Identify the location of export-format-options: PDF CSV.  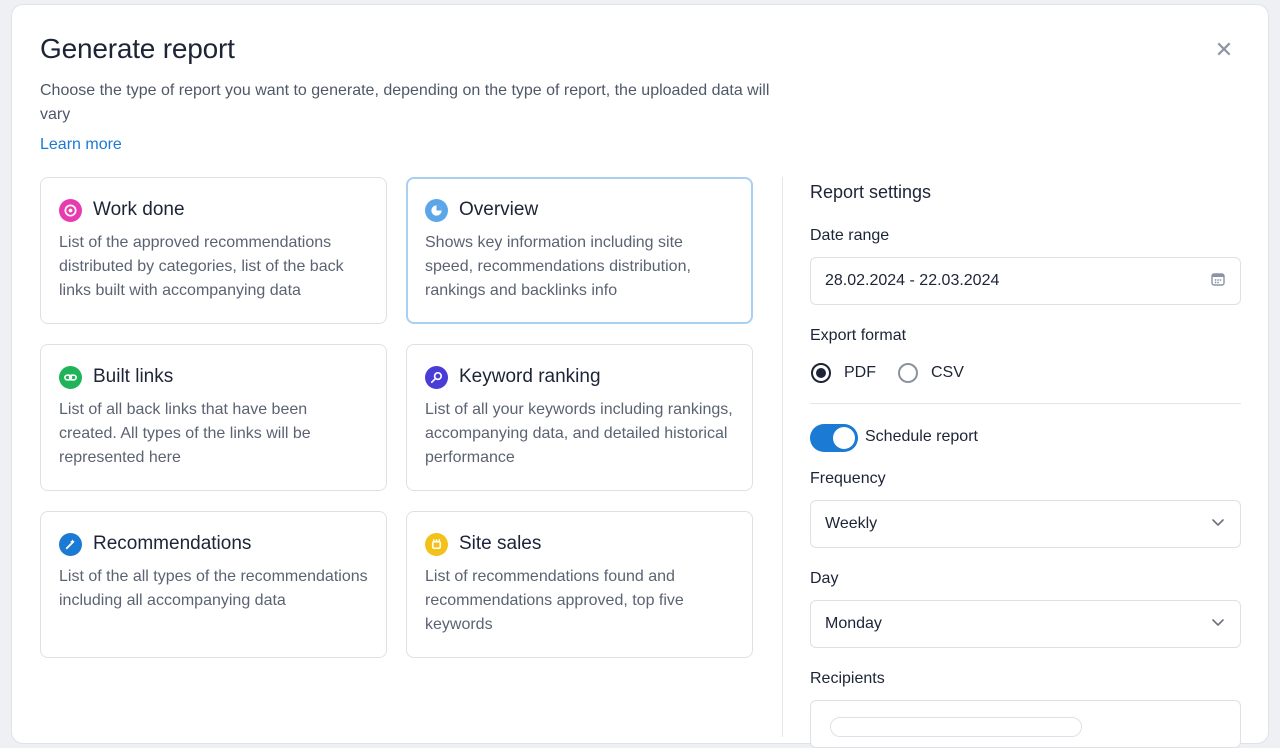
(898, 373).